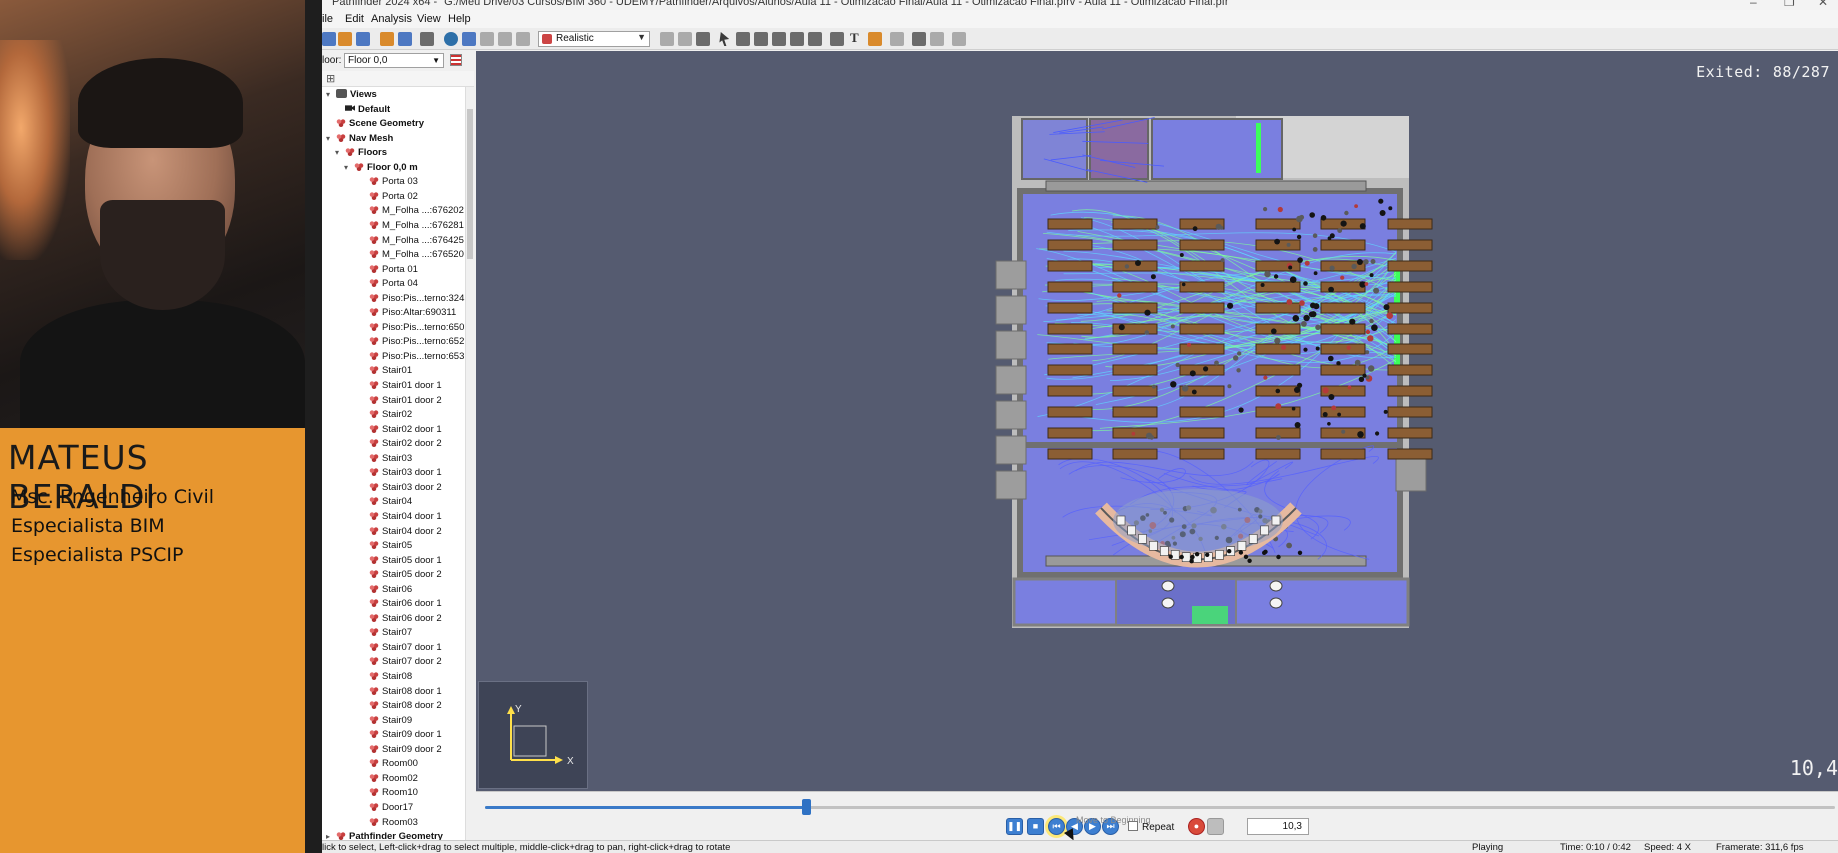 Image resolution: width=1838 pixels, height=853 pixels. What do you see at coordinates (456, 60) in the screenshot?
I see `floor-settings-icon` at bounding box center [456, 60].